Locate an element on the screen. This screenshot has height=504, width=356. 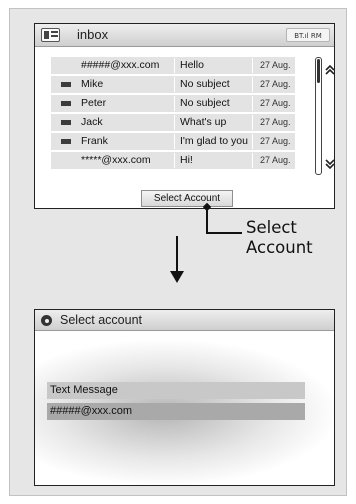
select-titlebar: Select account is located at coordinates (184, 320).